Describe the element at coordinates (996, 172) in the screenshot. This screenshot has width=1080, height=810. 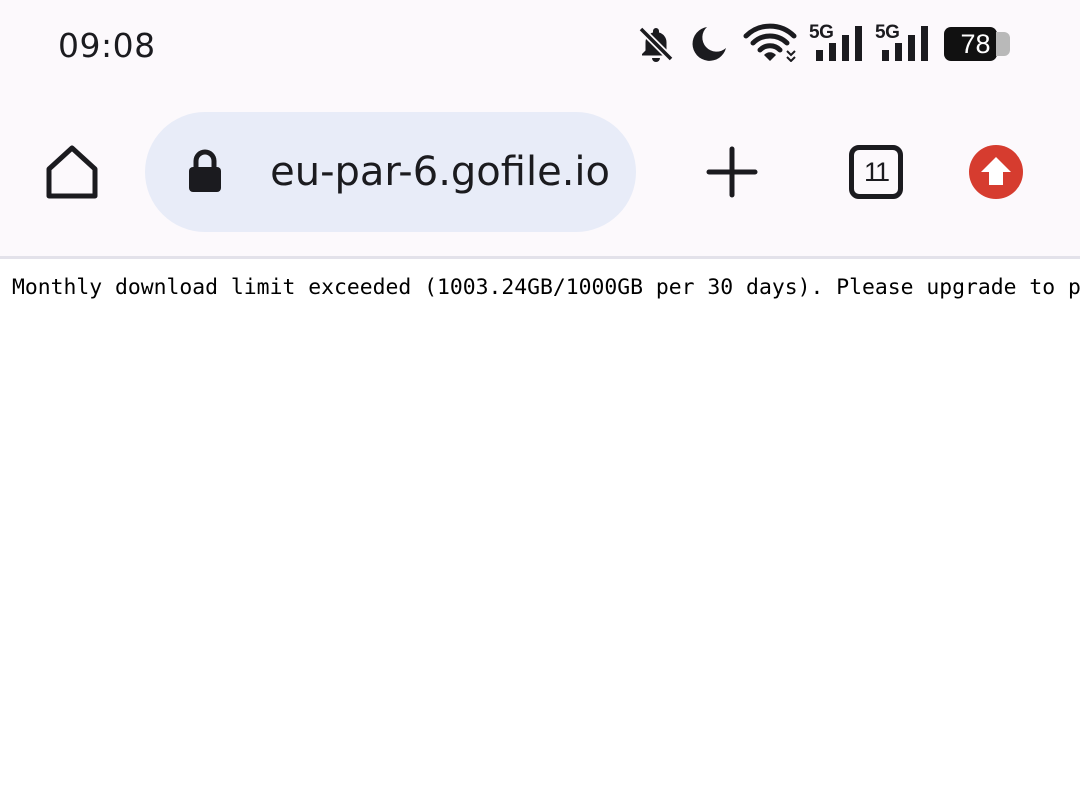
I see `update-arrow-icon` at that location.